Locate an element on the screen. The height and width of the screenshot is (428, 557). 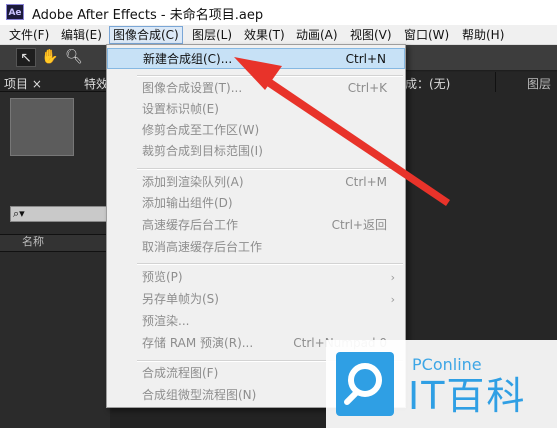
menu-item-crop-to-region: 裁剪合成到目标范围(I) is located at coordinates (256, 151).